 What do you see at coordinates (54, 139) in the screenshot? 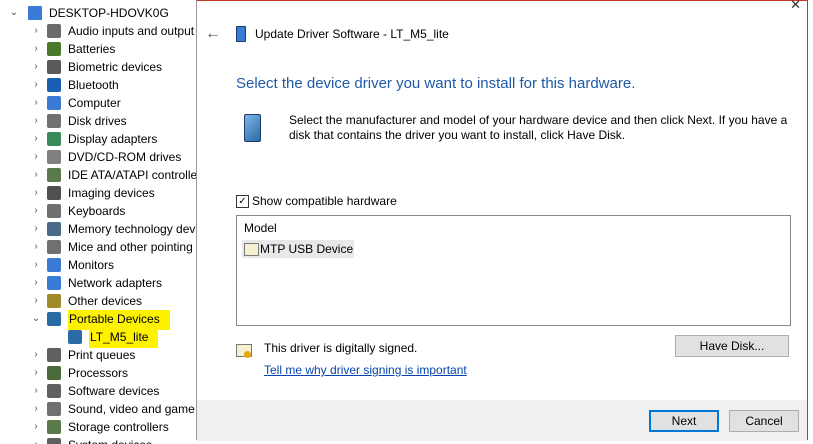
I see `display-adapter-icon` at bounding box center [54, 139].